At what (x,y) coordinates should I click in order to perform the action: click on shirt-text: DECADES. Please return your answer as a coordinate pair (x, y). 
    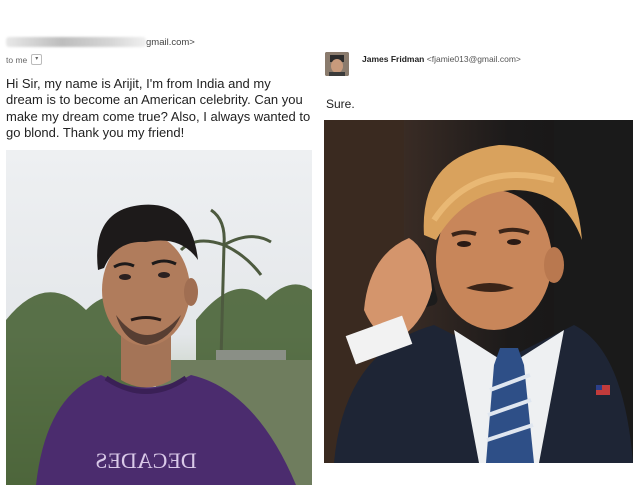
    Looking at the image, I should click on (145, 460).